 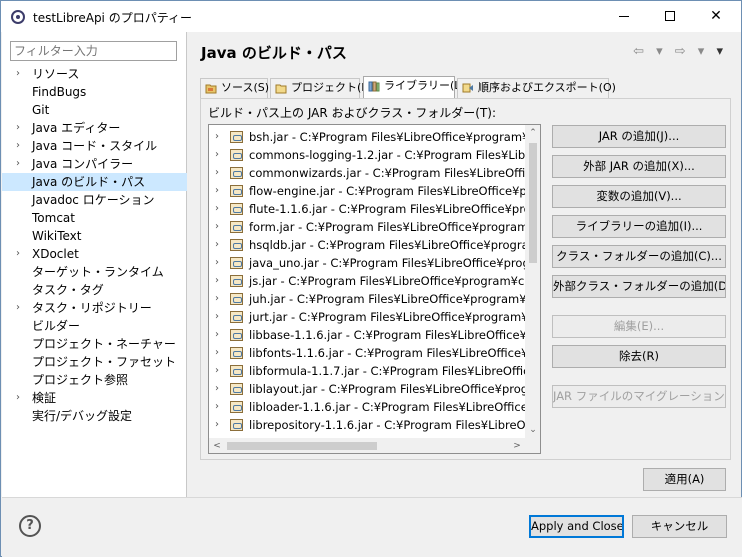 What do you see at coordinates (321, 88) in the screenshot?
I see `tab-projects: プロジェクト(P)` at bounding box center [321, 88].